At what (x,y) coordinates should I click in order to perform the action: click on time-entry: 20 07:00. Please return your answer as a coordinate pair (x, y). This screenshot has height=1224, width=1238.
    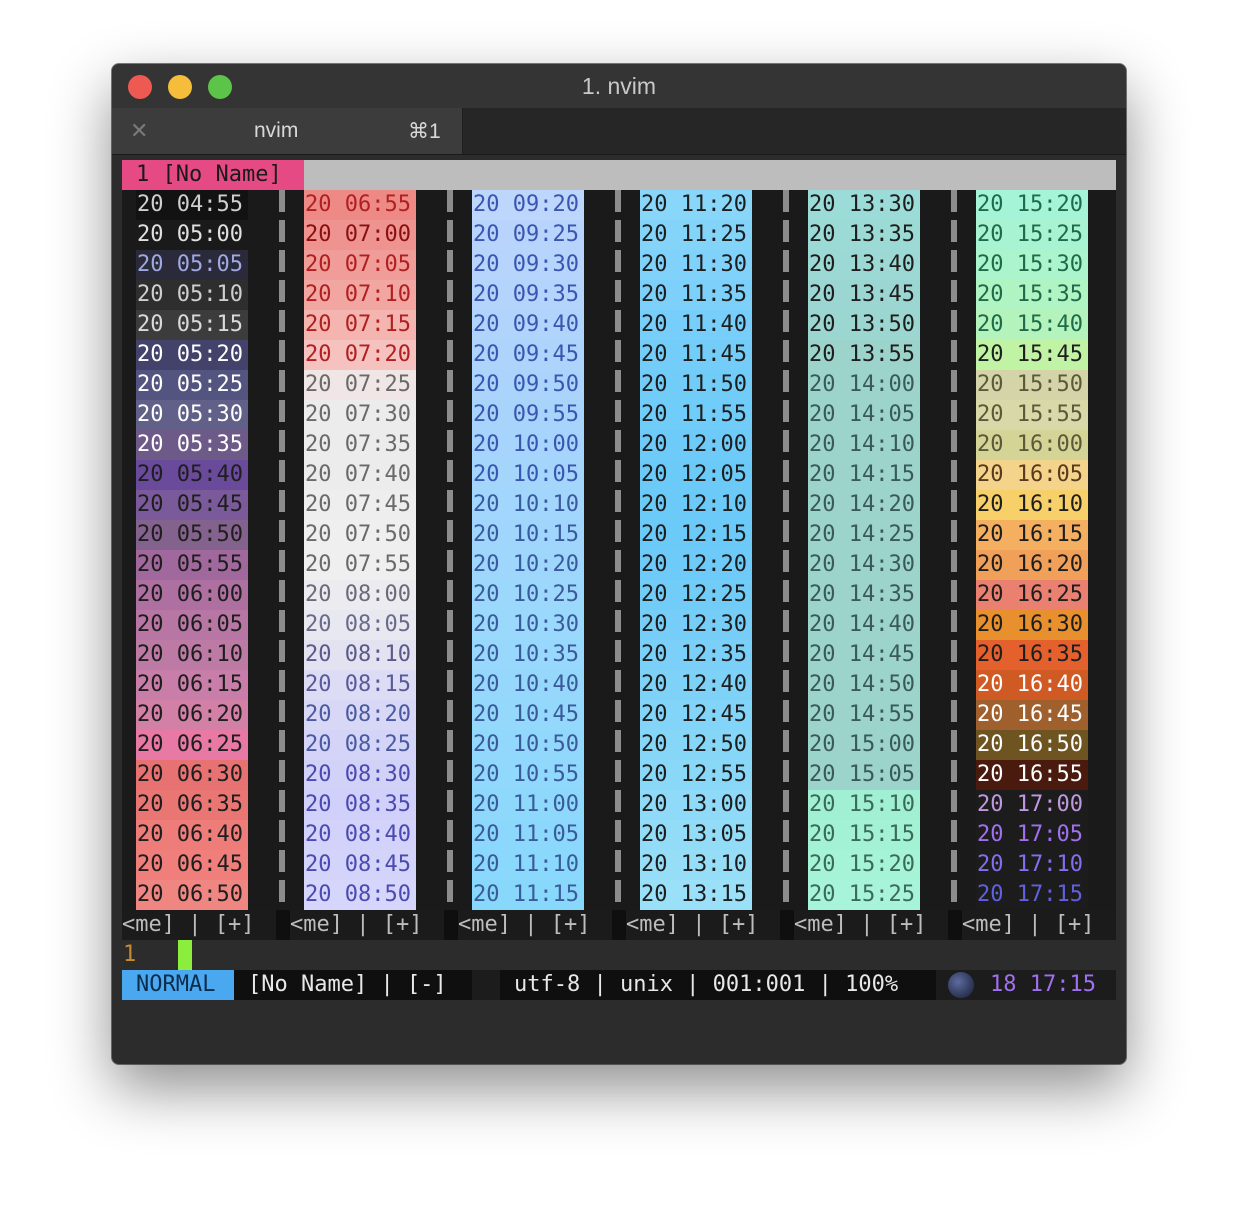
    Looking at the image, I should click on (360, 235).